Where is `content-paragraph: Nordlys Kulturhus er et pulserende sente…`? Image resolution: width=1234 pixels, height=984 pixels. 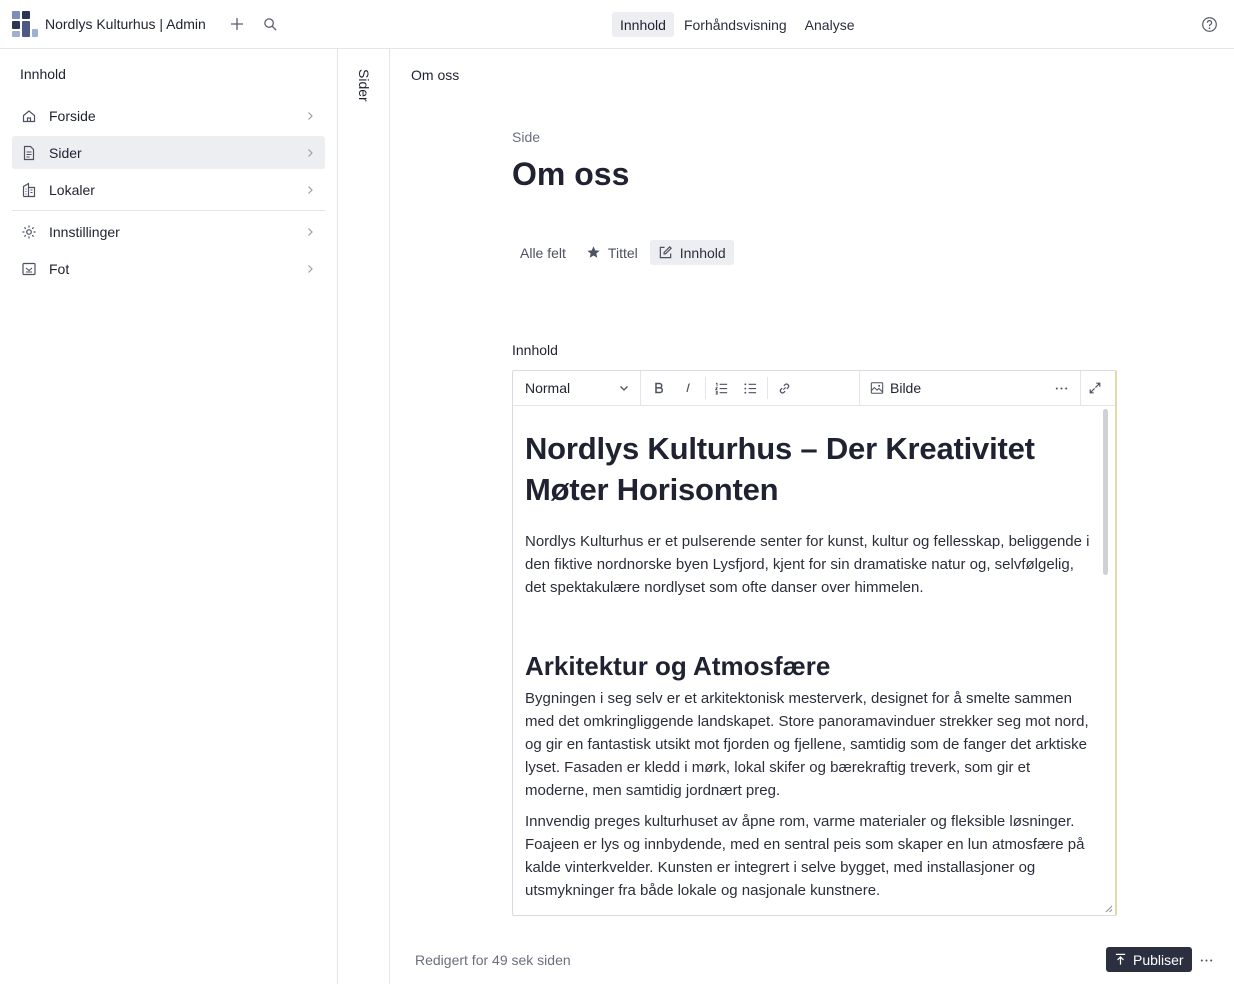 content-paragraph: Nordlys Kulturhus er et pulserende sente… is located at coordinates (807, 564).